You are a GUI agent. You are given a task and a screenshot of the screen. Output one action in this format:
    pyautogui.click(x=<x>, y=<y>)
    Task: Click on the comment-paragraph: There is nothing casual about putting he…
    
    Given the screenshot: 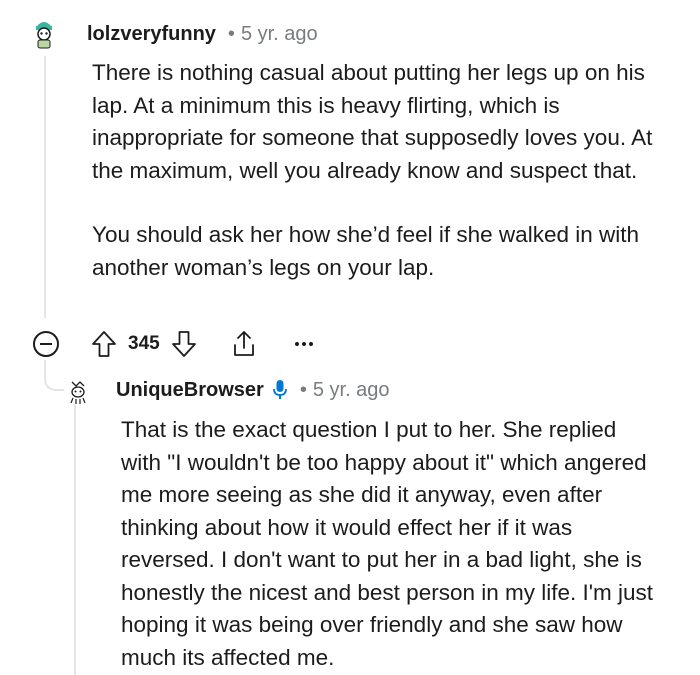 What is the action you would take?
    pyautogui.click(x=372, y=121)
    